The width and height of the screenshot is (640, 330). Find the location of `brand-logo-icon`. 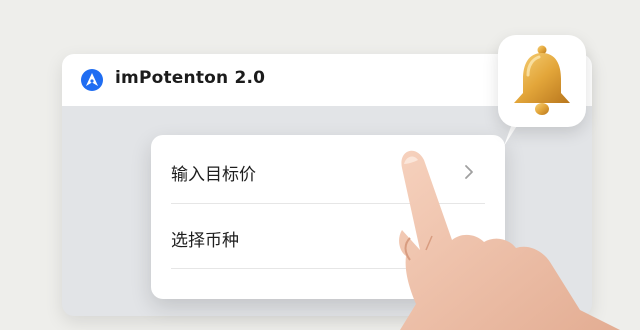

brand-logo-icon is located at coordinates (92, 80).